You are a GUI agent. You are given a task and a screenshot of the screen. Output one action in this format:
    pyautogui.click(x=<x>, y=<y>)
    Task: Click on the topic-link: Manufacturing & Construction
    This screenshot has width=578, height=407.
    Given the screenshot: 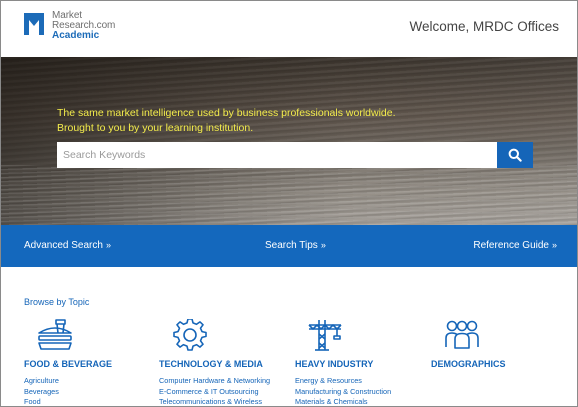 What is the action you would take?
    pyautogui.click(x=343, y=392)
    